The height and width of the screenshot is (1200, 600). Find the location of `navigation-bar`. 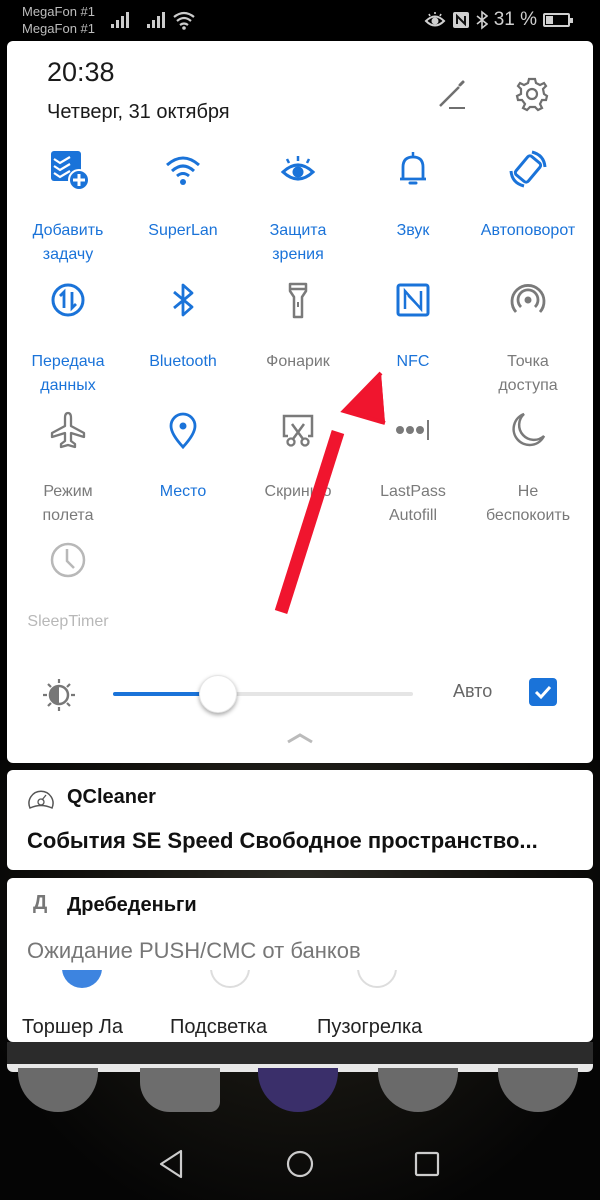

navigation-bar is located at coordinates (300, 1165).